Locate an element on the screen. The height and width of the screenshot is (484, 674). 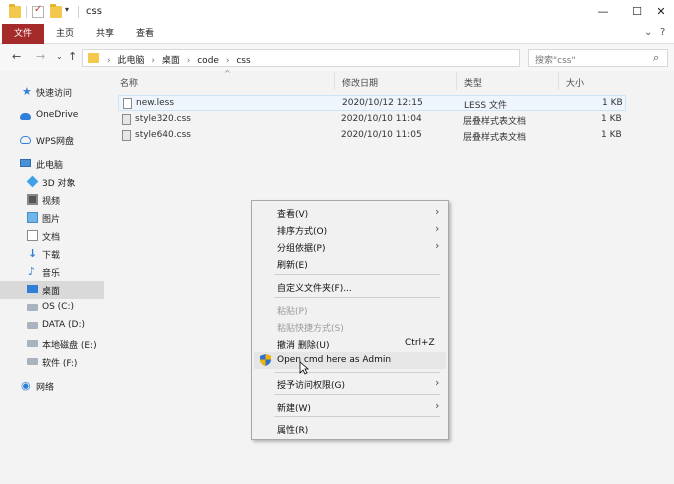
breadcrumb-css: css is located at coordinates (243, 61).